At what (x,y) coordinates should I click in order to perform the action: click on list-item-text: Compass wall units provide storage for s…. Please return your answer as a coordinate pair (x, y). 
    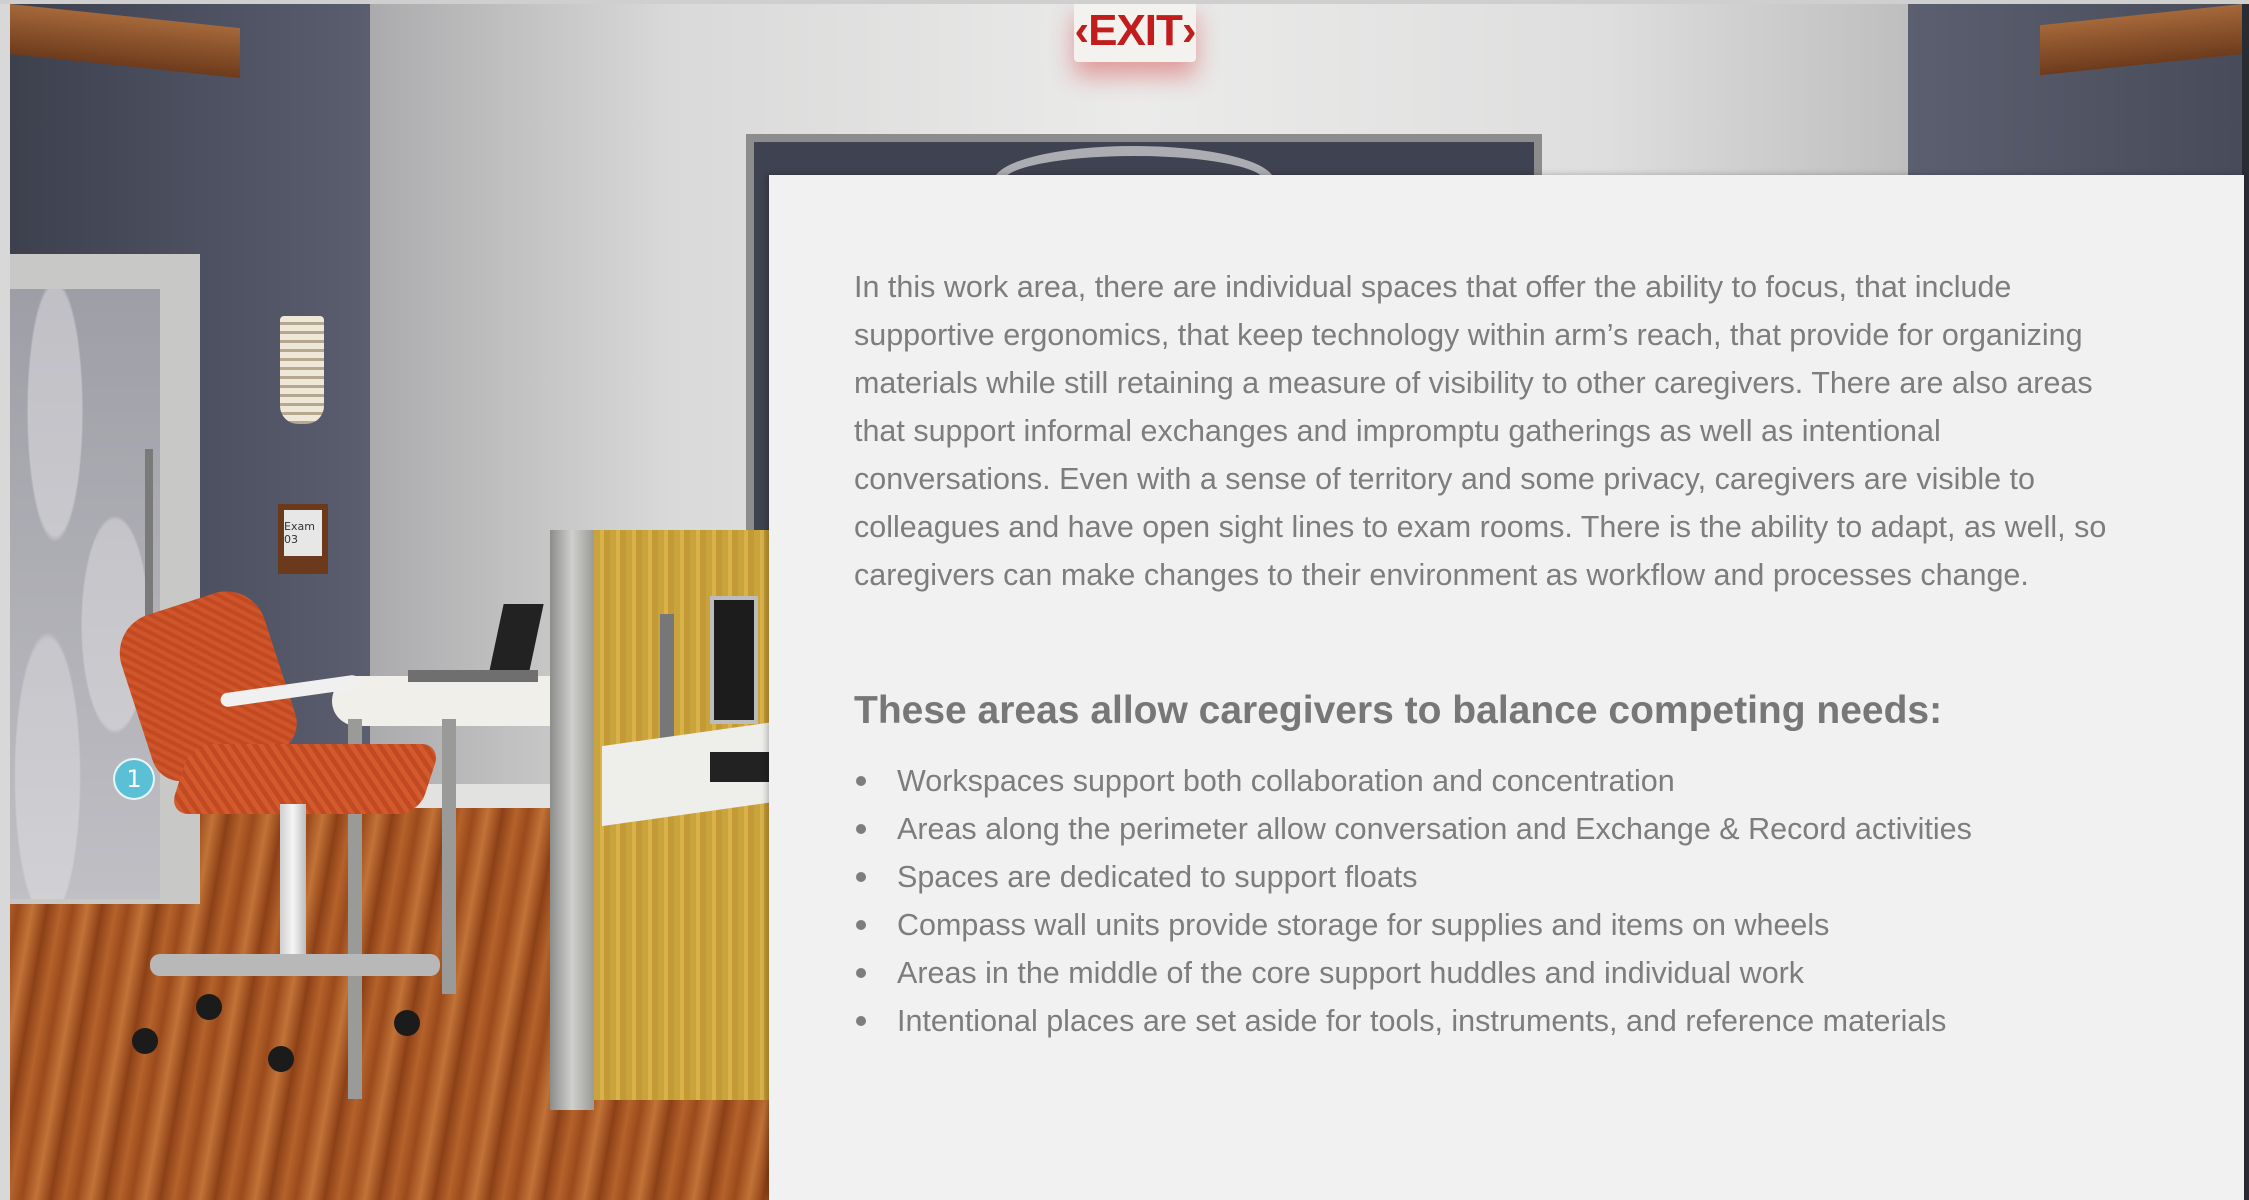
    Looking at the image, I should click on (1363, 925).